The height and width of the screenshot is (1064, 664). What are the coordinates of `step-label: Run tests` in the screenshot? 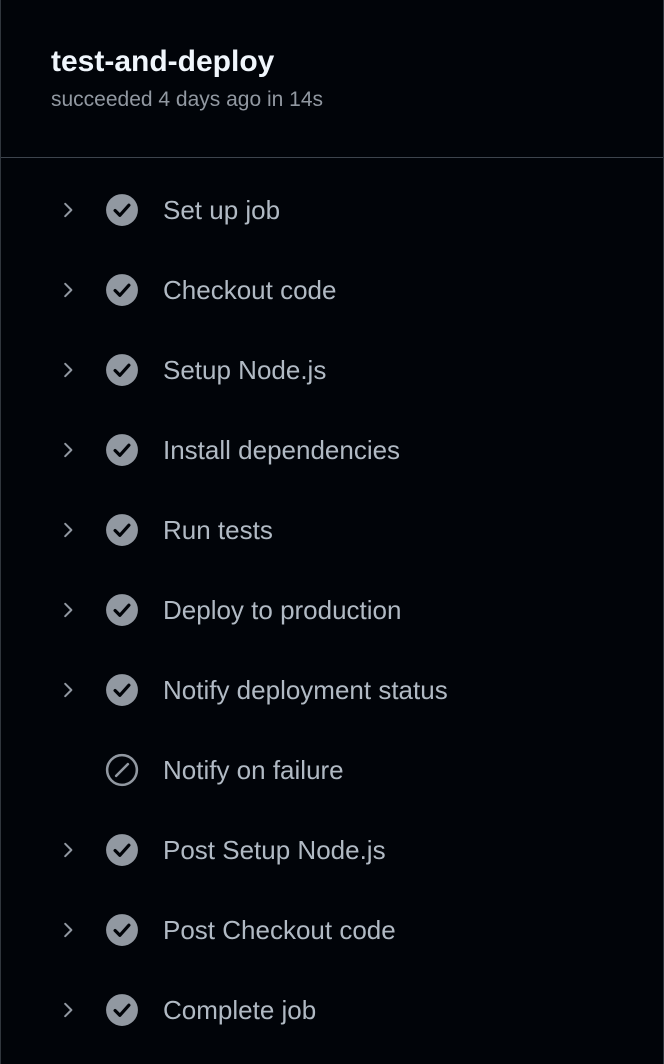 It's located at (218, 530).